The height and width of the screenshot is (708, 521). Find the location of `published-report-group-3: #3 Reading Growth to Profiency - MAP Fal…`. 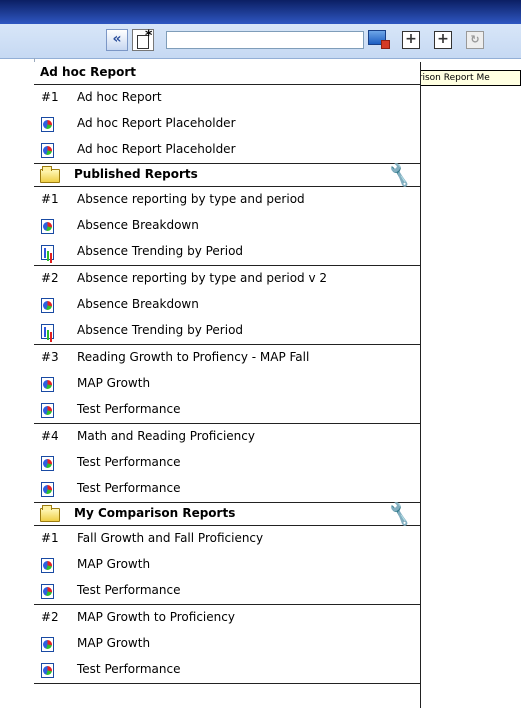

published-report-group-3: #3 Reading Growth to Profiency - MAP Fal… is located at coordinates (227, 384).